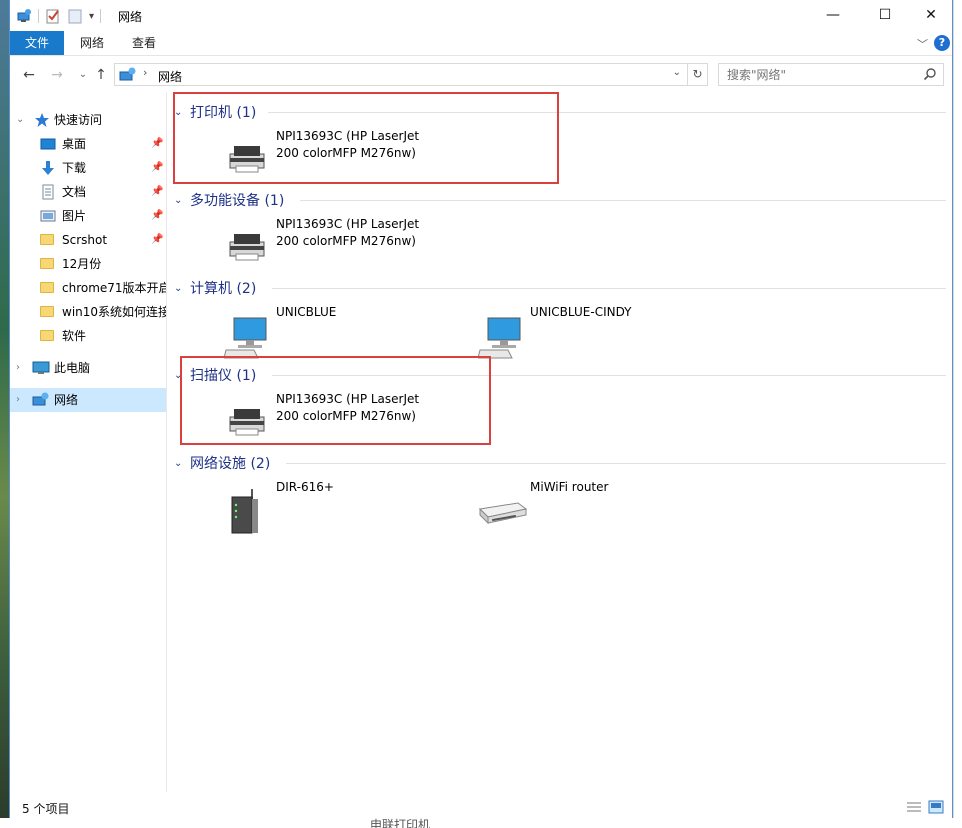  What do you see at coordinates (74, 336) in the screenshot?
I see `sidebar-item-label: 软件` at bounding box center [74, 336].